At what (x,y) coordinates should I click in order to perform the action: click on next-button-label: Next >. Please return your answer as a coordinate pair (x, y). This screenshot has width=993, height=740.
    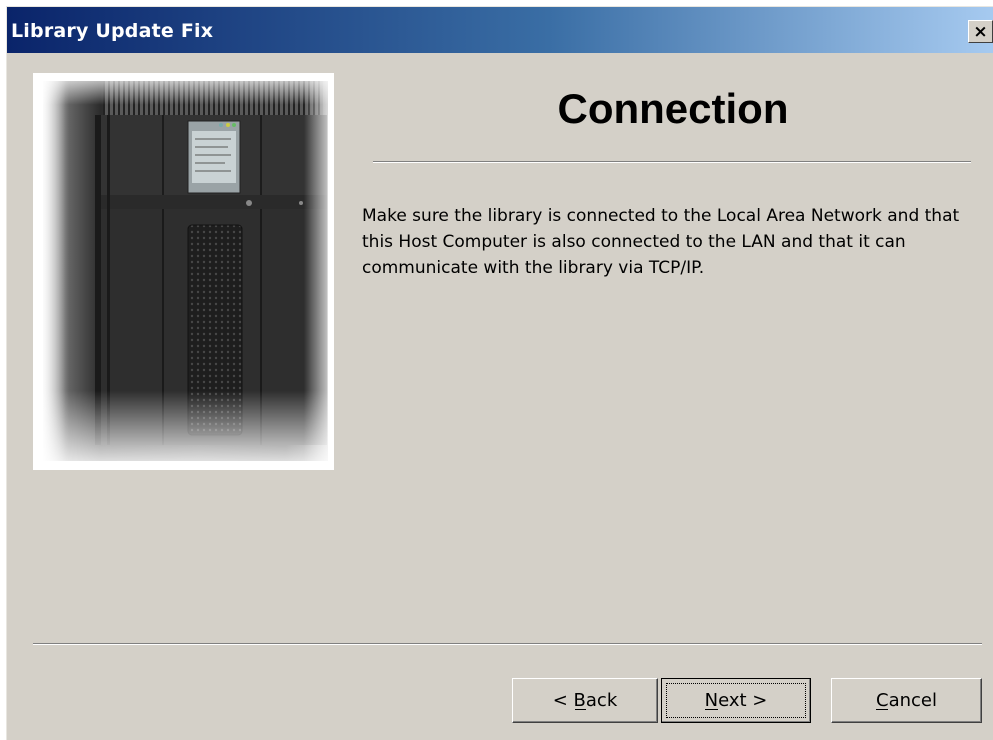
    Looking at the image, I should click on (736, 700).